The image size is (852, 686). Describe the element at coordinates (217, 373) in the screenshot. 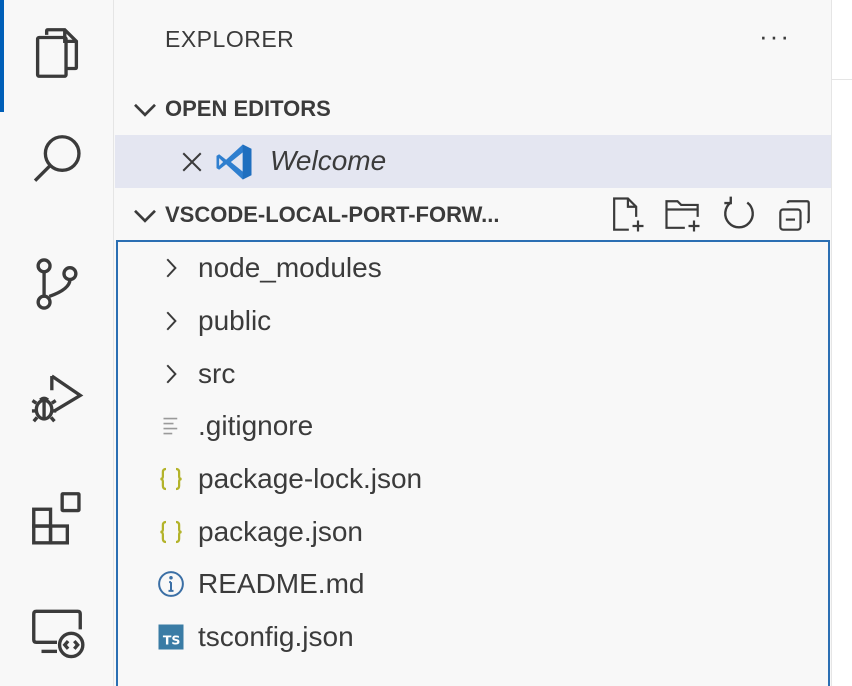

I see `tree-item-label: src` at that location.